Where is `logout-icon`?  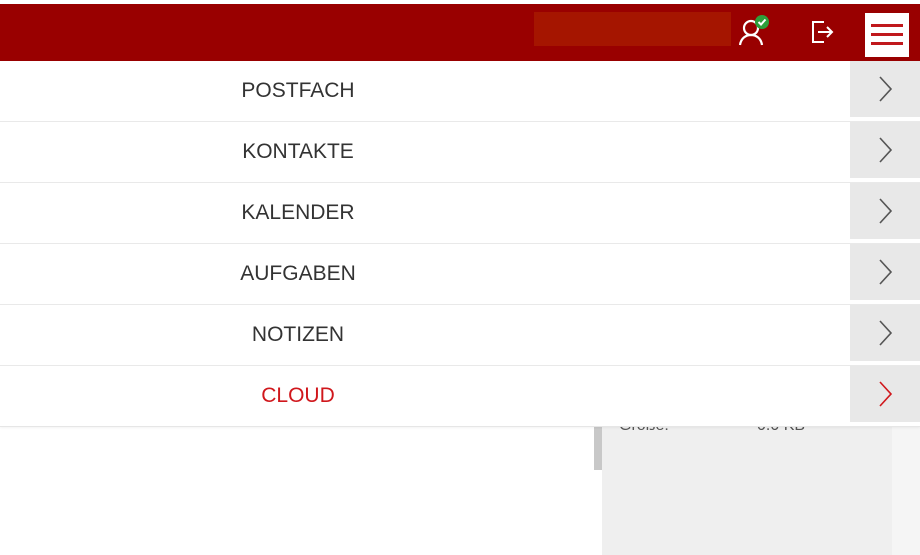 logout-icon is located at coordinates (823, 32).